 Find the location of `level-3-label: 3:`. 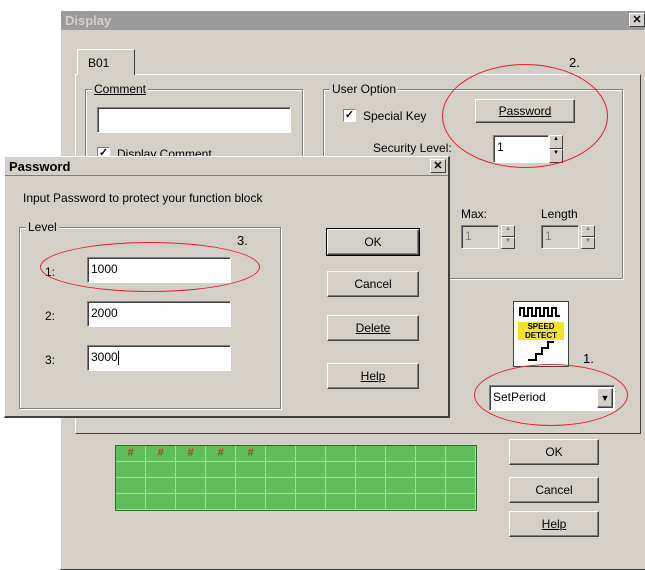

level-3-label: 3: is located at coordinates (50, 360).